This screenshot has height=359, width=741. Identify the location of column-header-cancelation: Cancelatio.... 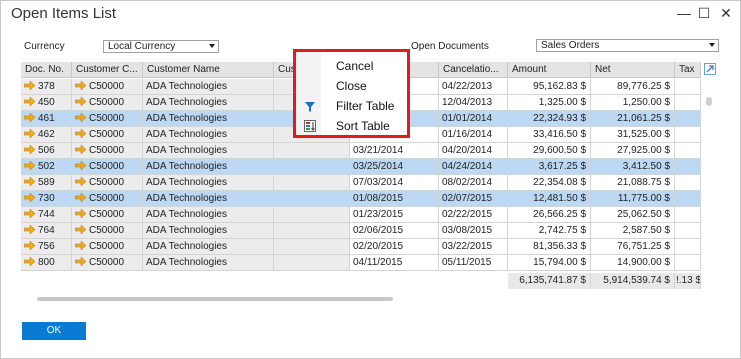
(473, 70).